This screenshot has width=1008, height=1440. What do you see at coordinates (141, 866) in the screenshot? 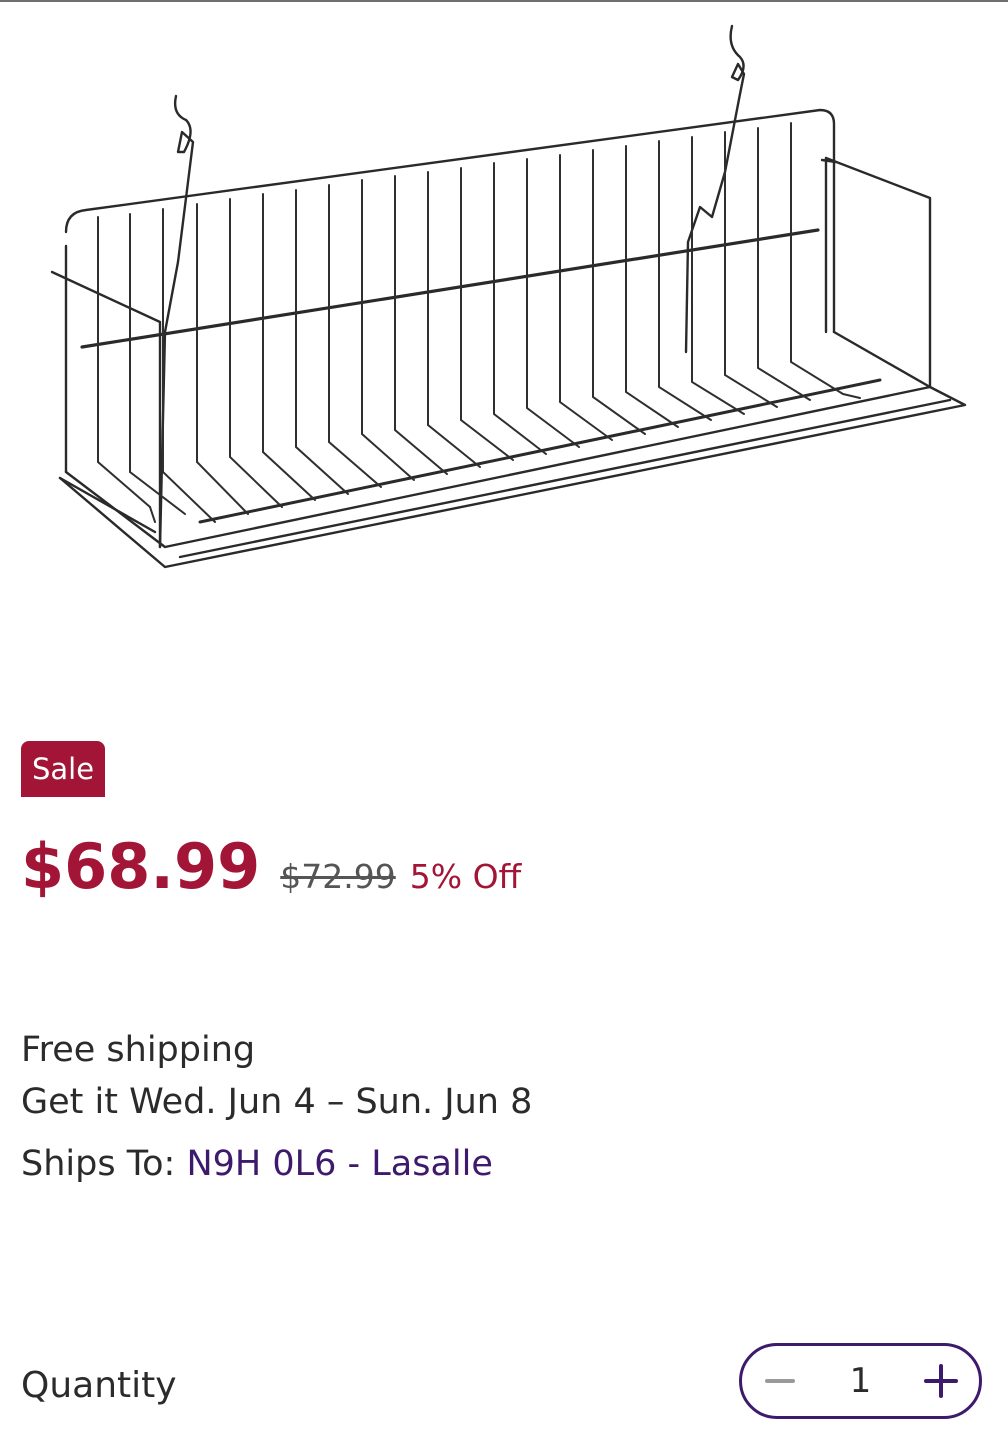
I see `current-price: $68.99` at bounding box center [141, 866].